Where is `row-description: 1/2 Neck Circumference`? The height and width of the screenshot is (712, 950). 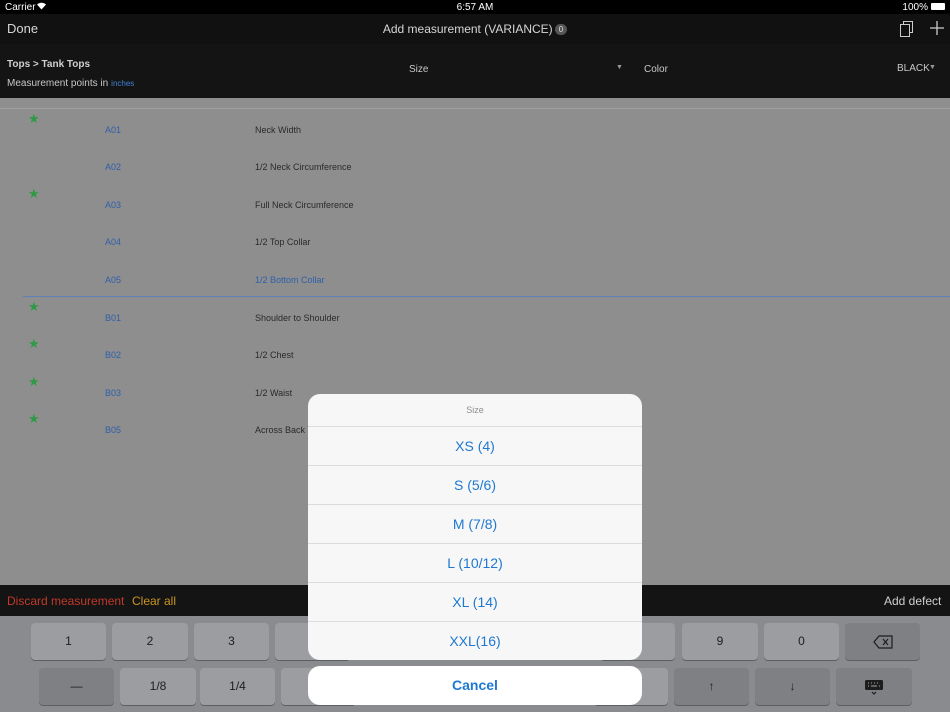 row-description: 1/2 Neck Circumference is located at coordinates (303, 167).